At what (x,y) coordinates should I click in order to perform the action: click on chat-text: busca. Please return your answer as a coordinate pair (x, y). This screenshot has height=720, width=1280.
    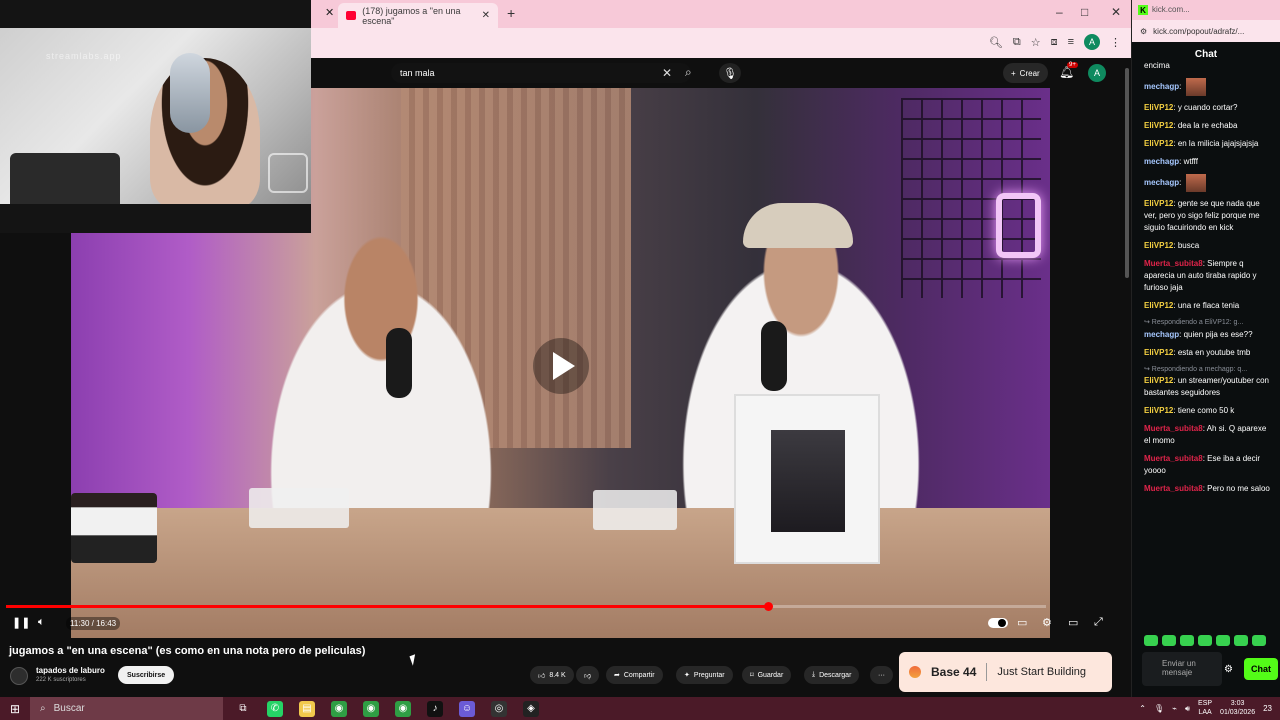
    Looking at the image, I should click on (1188, 245).